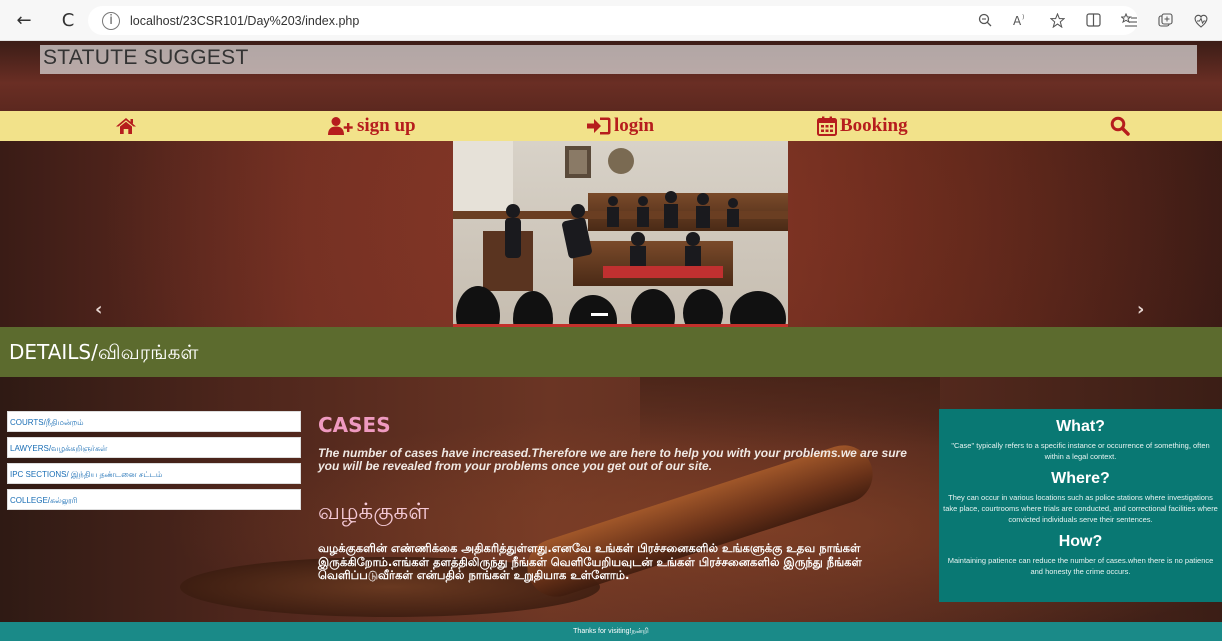 This screenshot has width=1222, height=641. I want to click on nav-signup-label: sign up, so click(386, 125).